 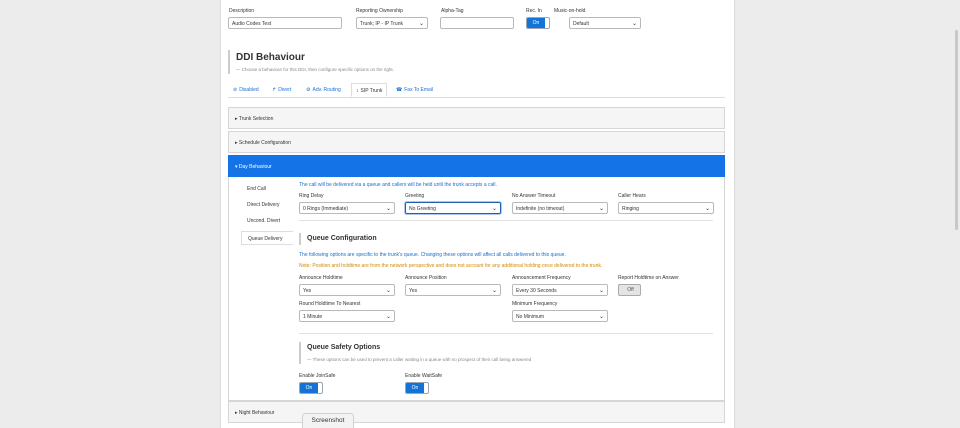 I want to click on tab-adv-routing: ⚙ Adv. Routing, so click(x=323, y=90).